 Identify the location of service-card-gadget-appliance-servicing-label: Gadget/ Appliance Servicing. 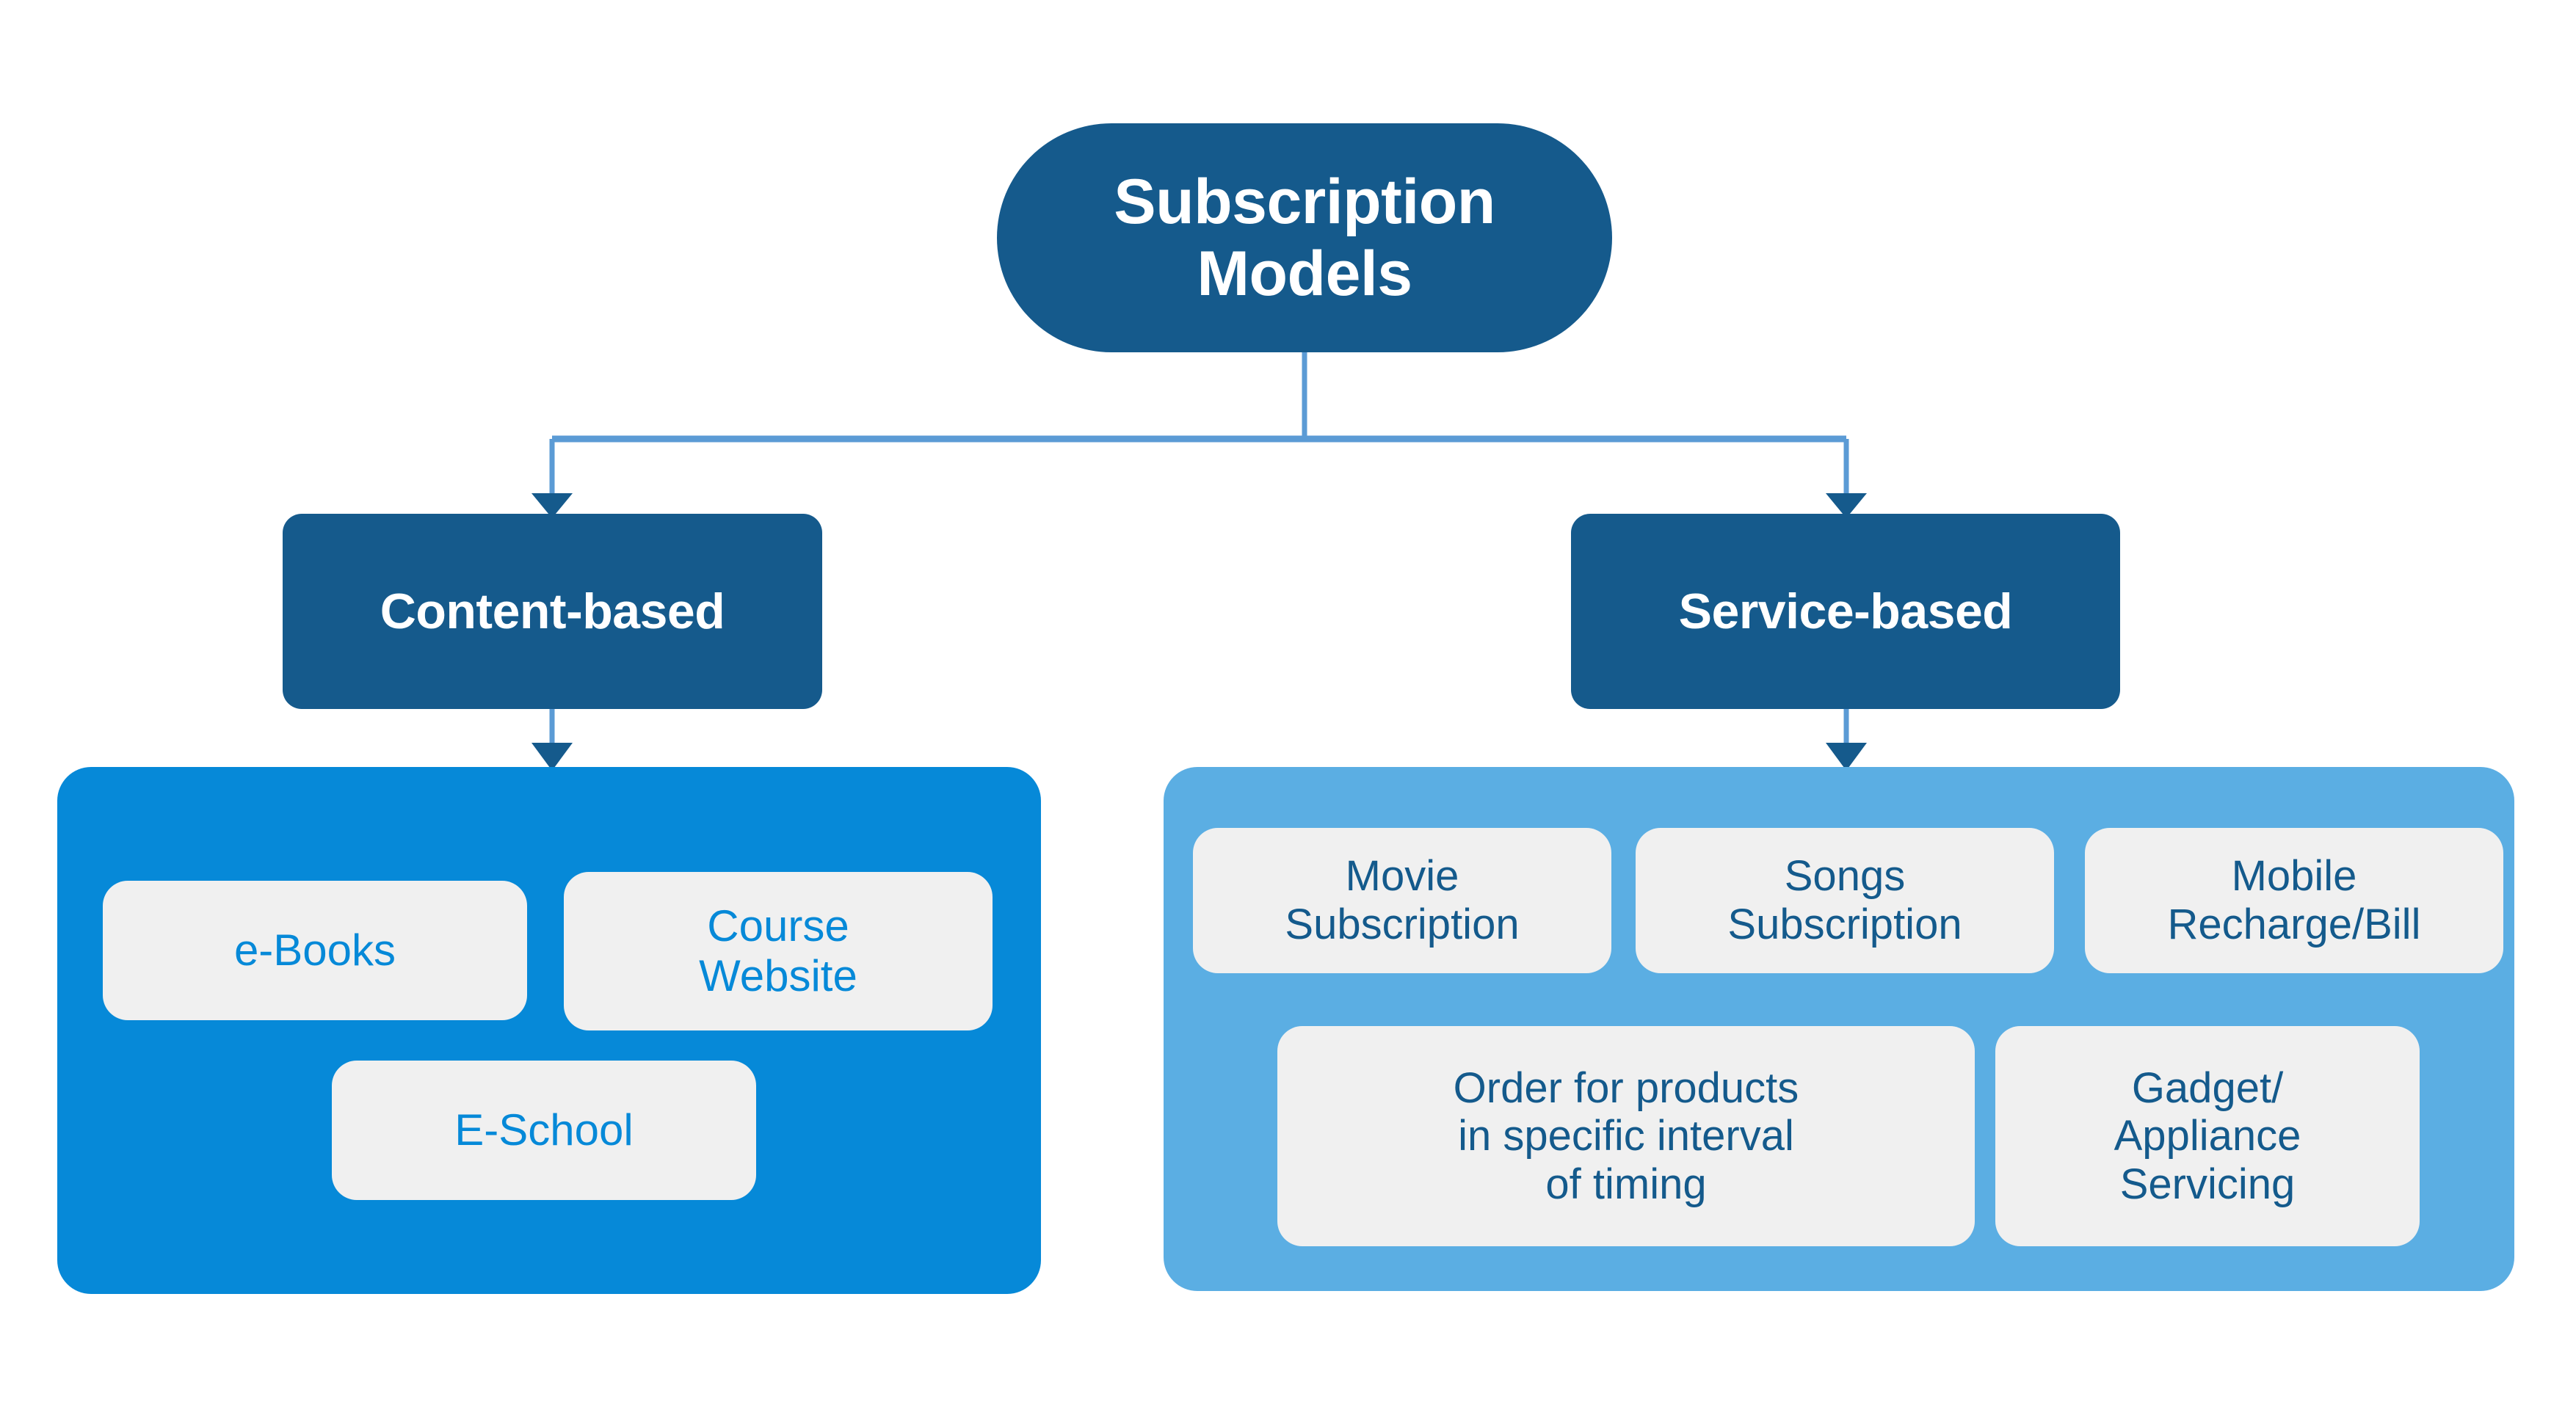
(2208, 1136).